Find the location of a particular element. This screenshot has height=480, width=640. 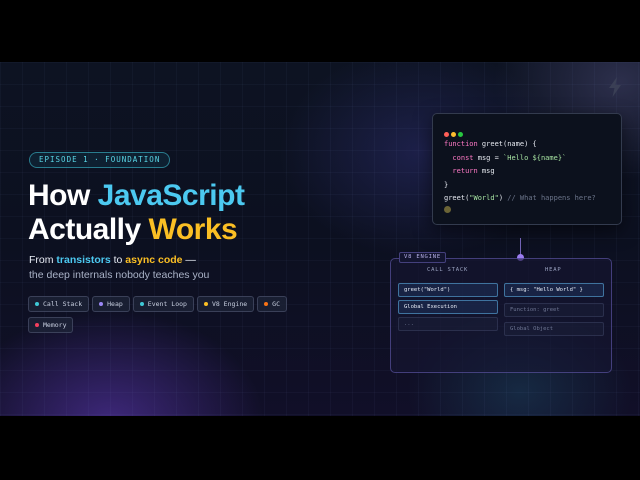

subtitle-transistors: transistors is located at coordinates (83, 260).